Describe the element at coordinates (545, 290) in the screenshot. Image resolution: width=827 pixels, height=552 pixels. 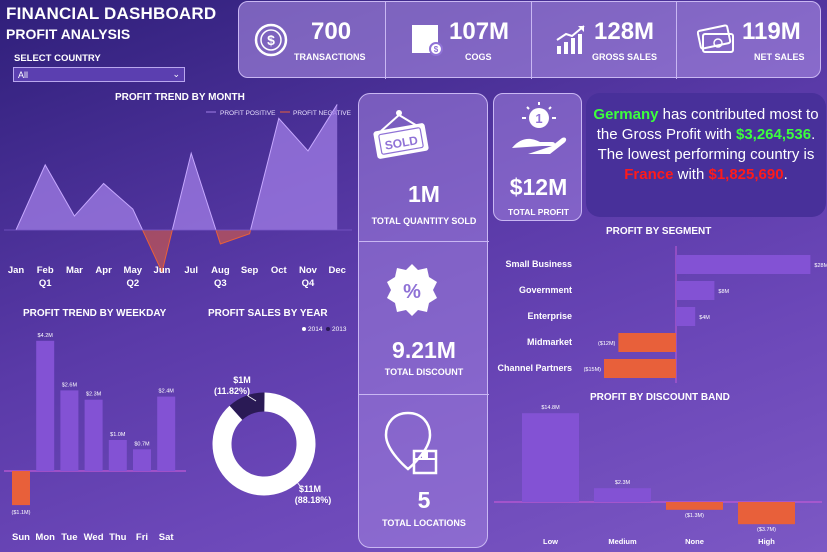
I see `segment-label: Government` at that location.